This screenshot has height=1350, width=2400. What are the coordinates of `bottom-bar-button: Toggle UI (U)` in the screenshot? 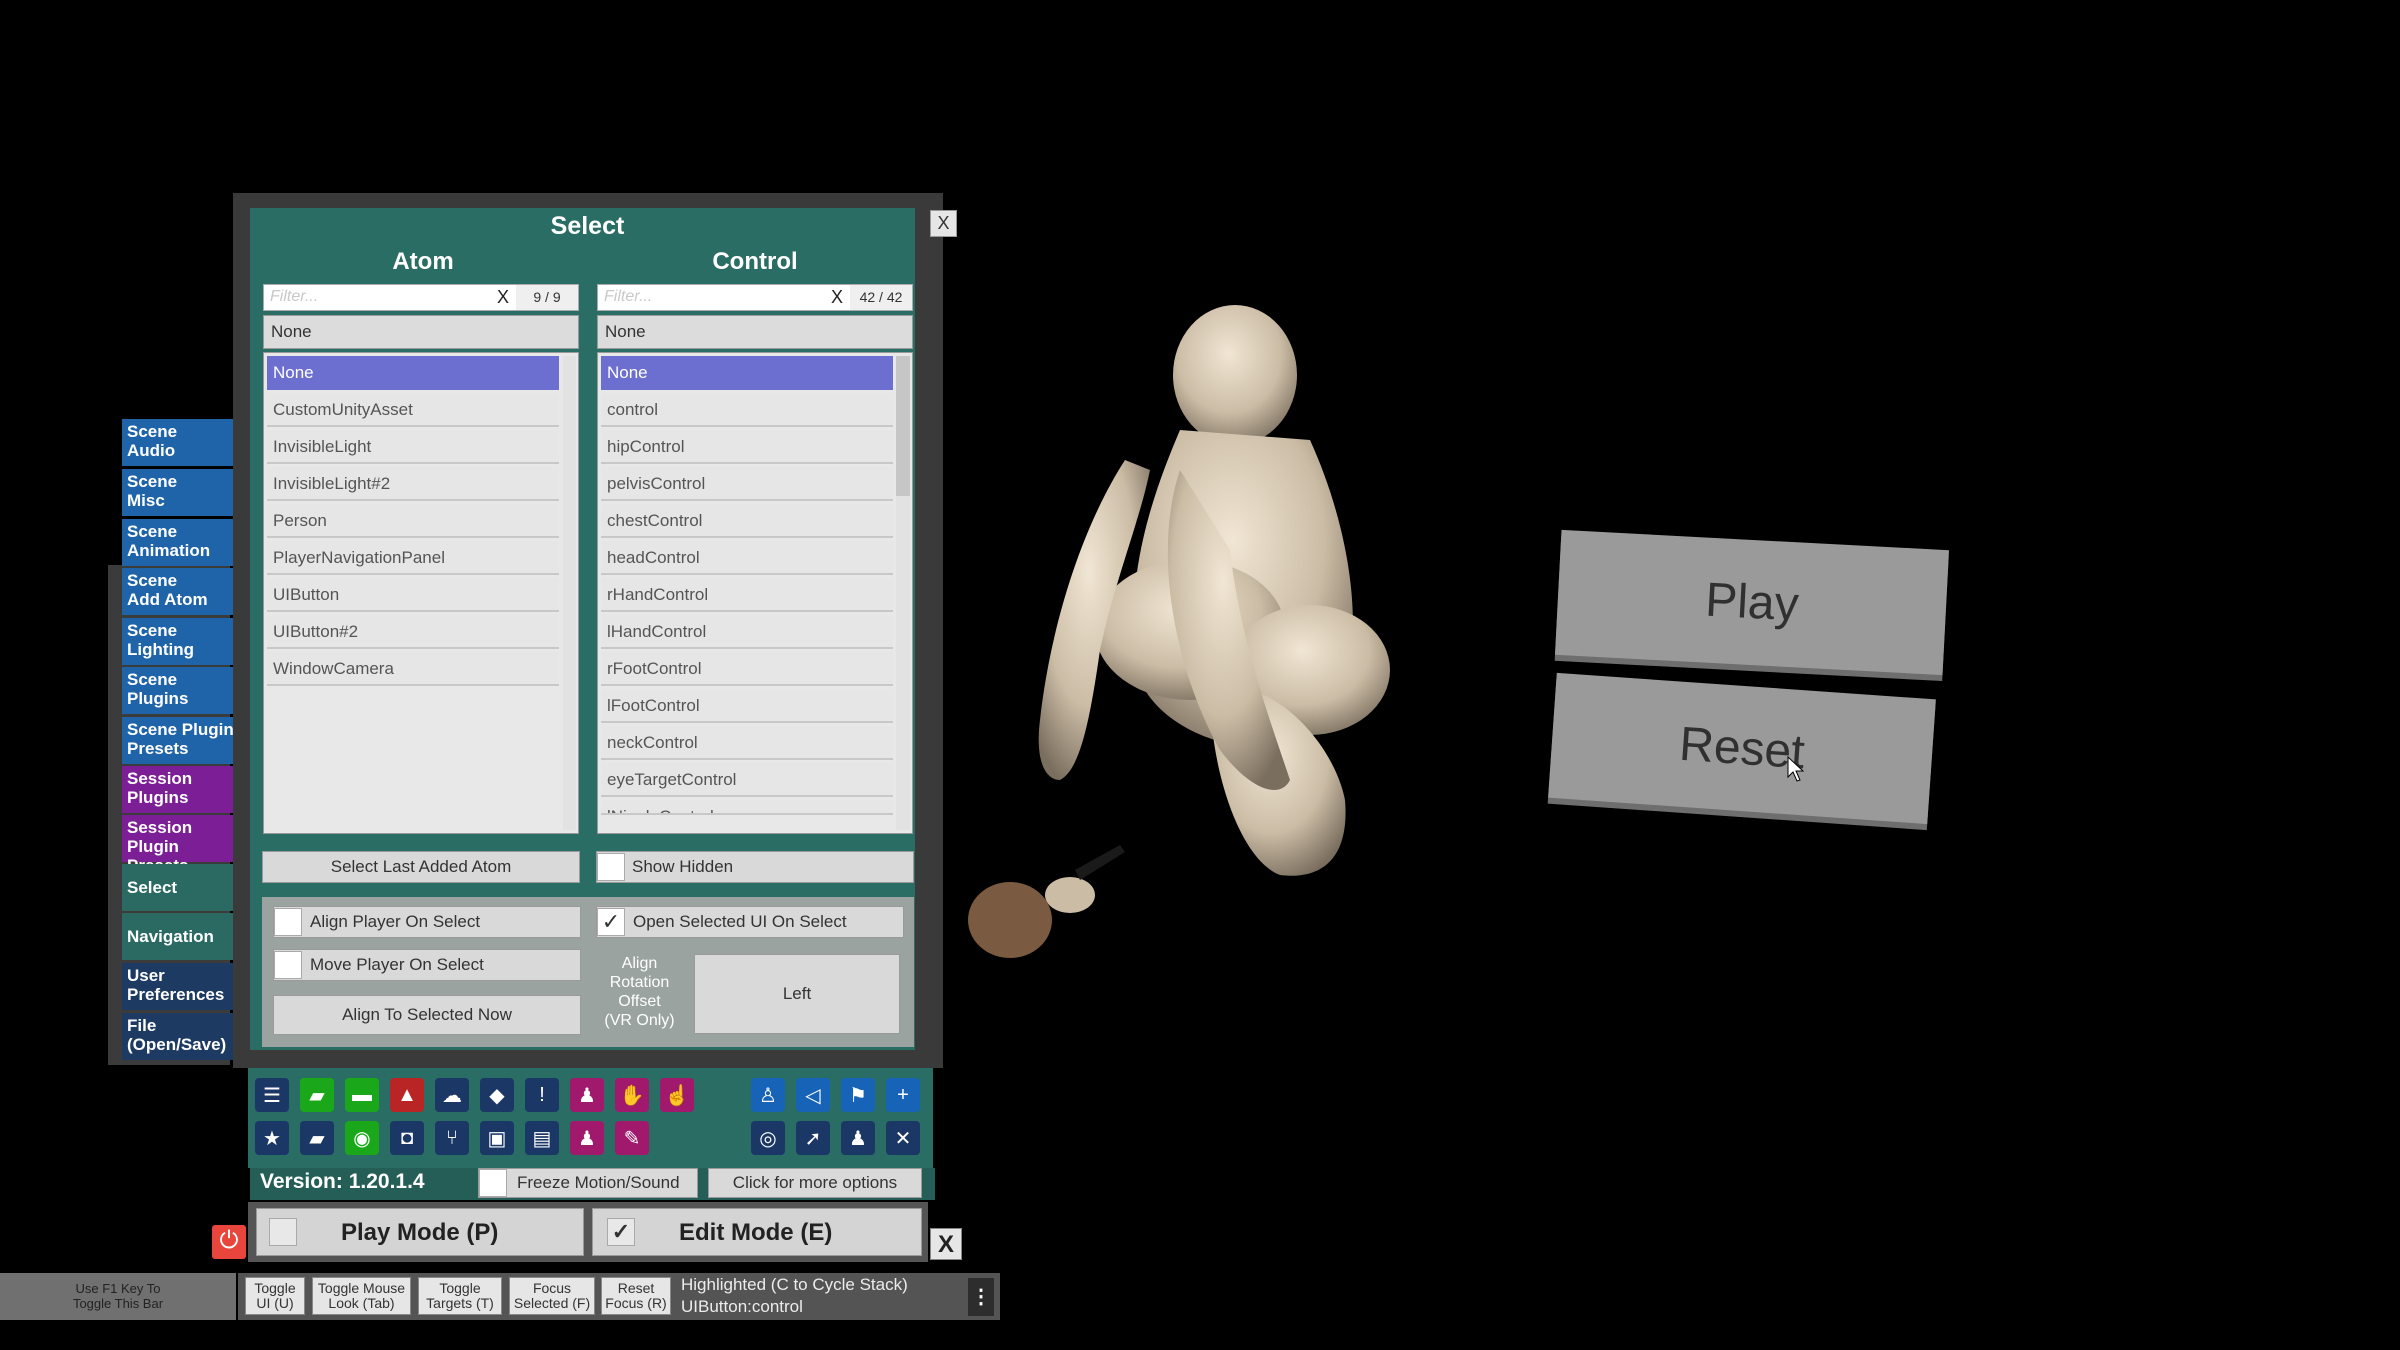 It's located at (275, 1296).